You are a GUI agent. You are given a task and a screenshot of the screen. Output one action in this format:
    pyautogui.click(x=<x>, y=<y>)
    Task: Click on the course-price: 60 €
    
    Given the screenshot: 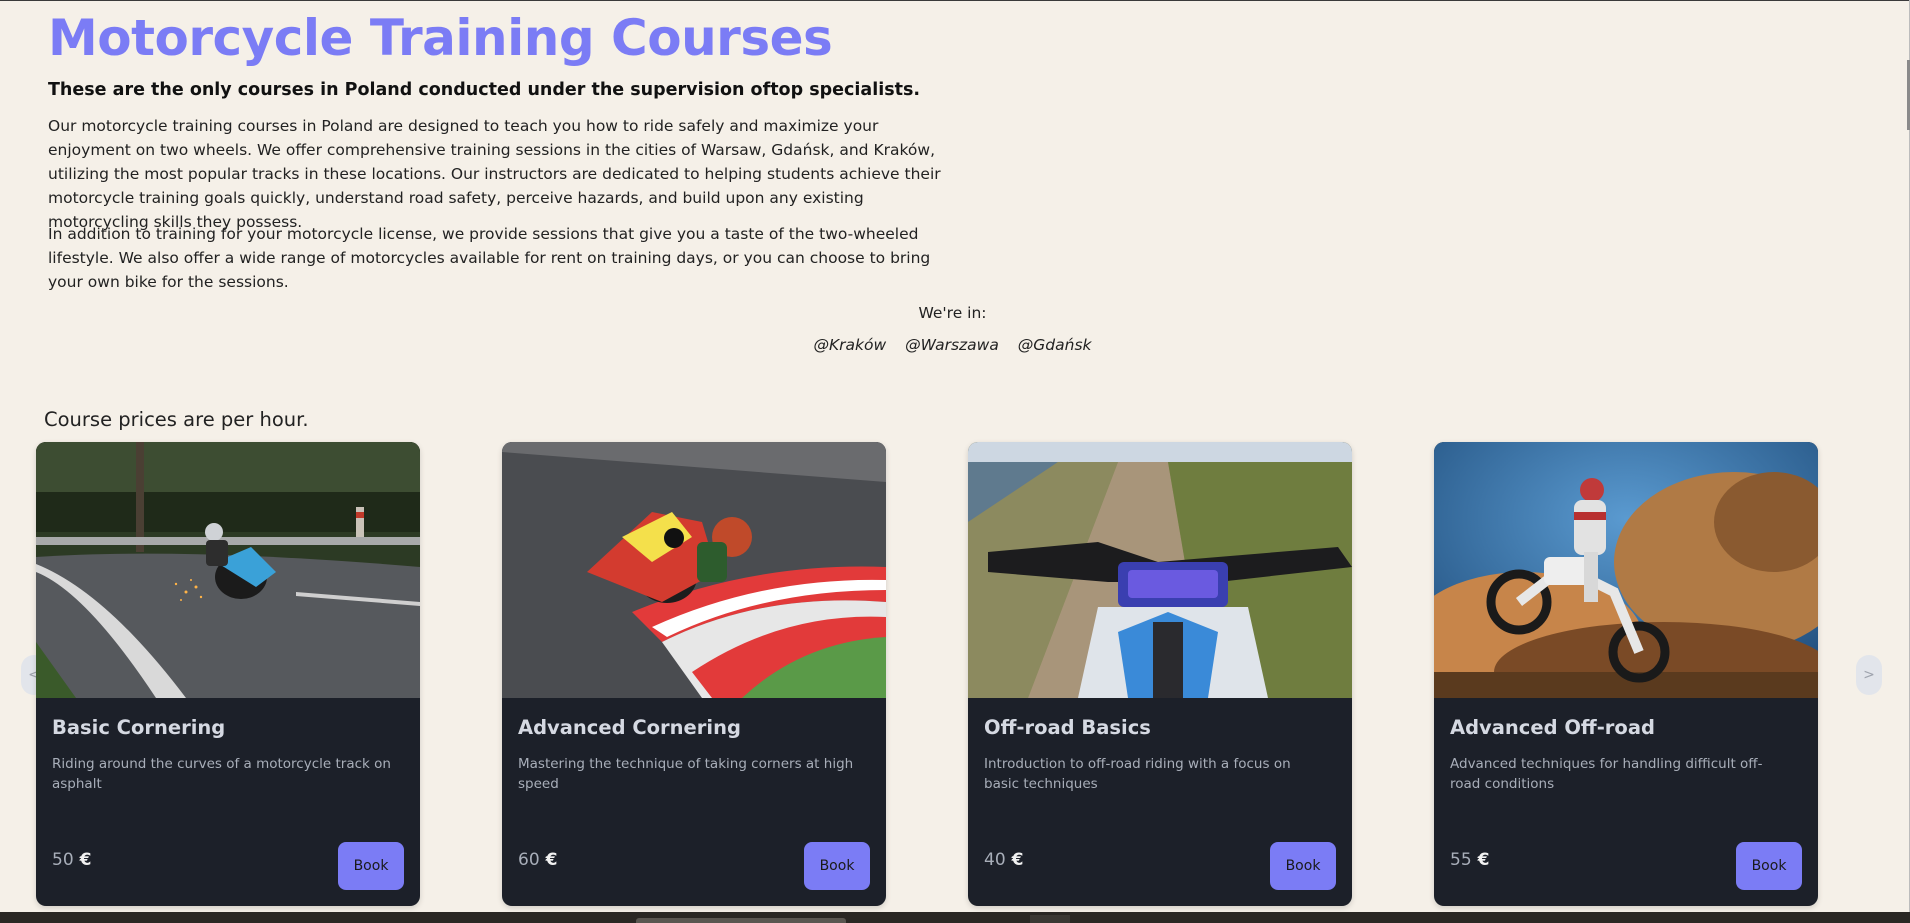 What is the action you would take?
    pyautogui.click(x=537, y=860)
    